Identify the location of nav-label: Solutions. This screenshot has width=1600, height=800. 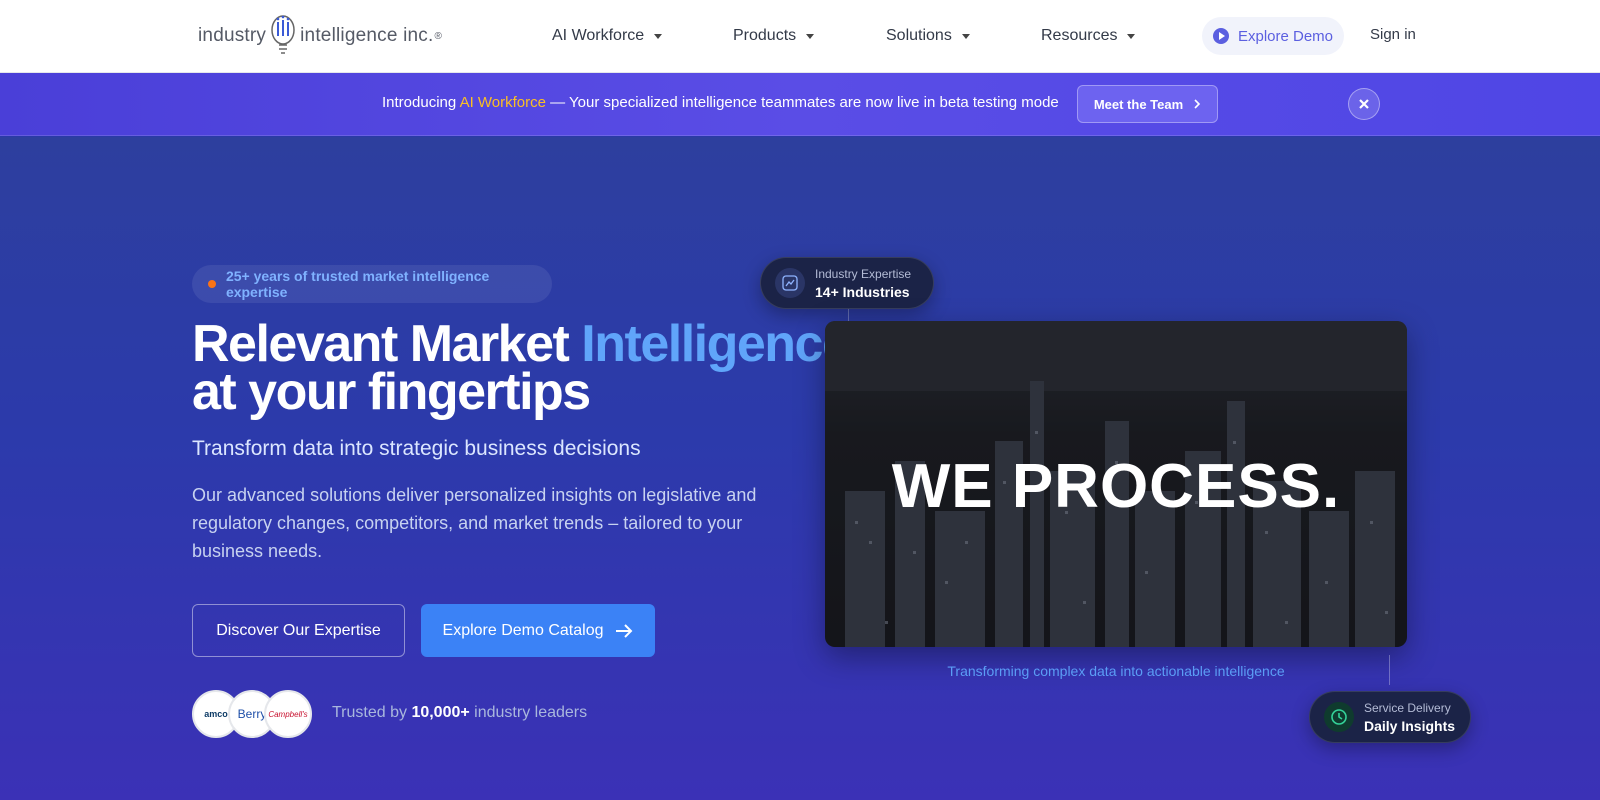
(919, 35).